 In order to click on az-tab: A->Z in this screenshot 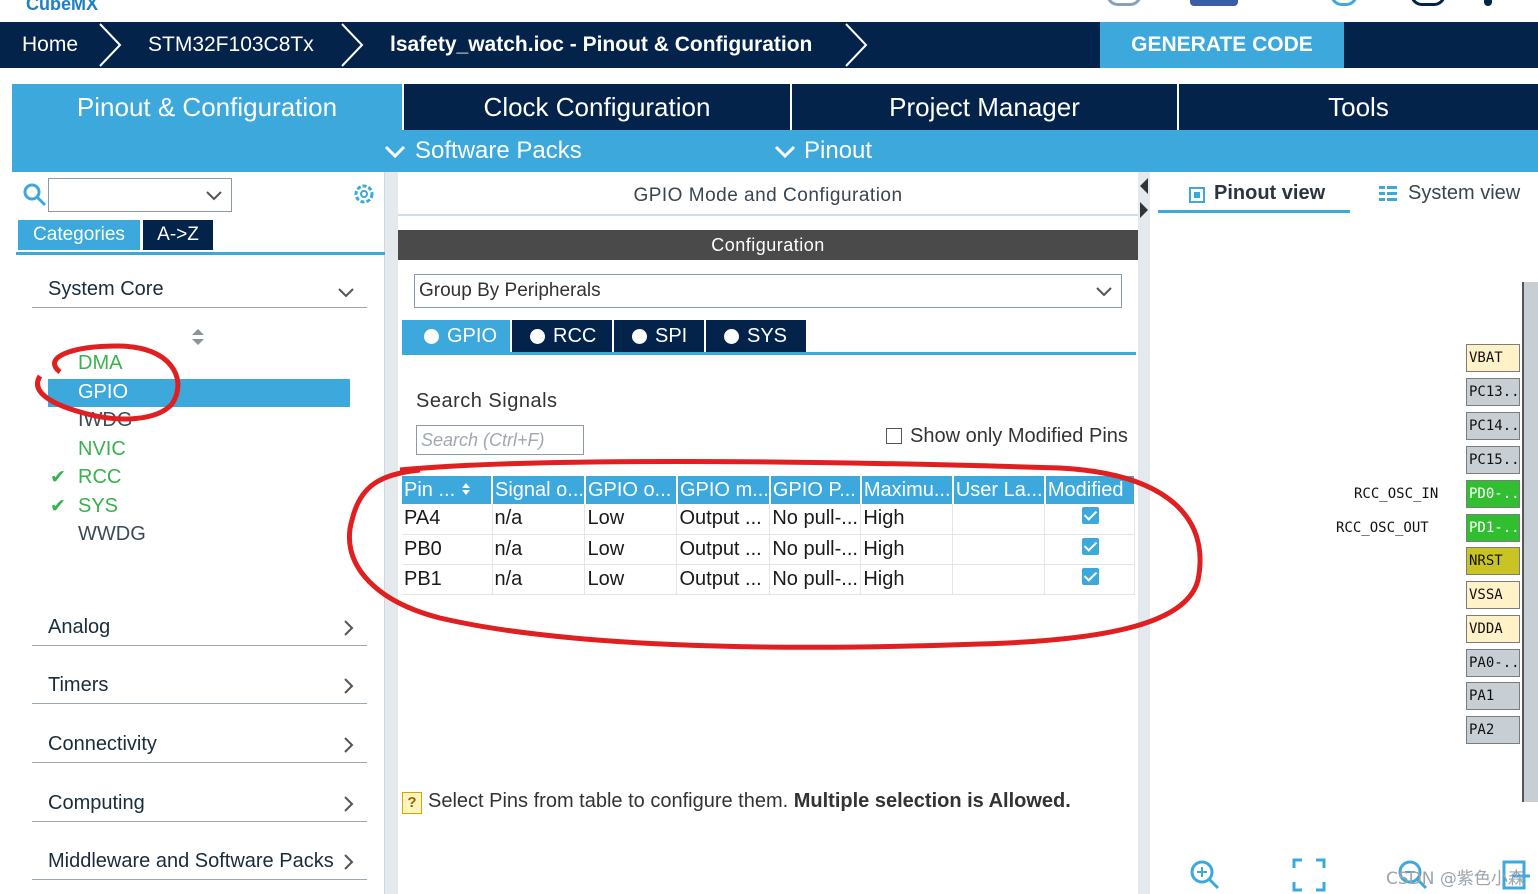, I will do `click(178, 235)`.